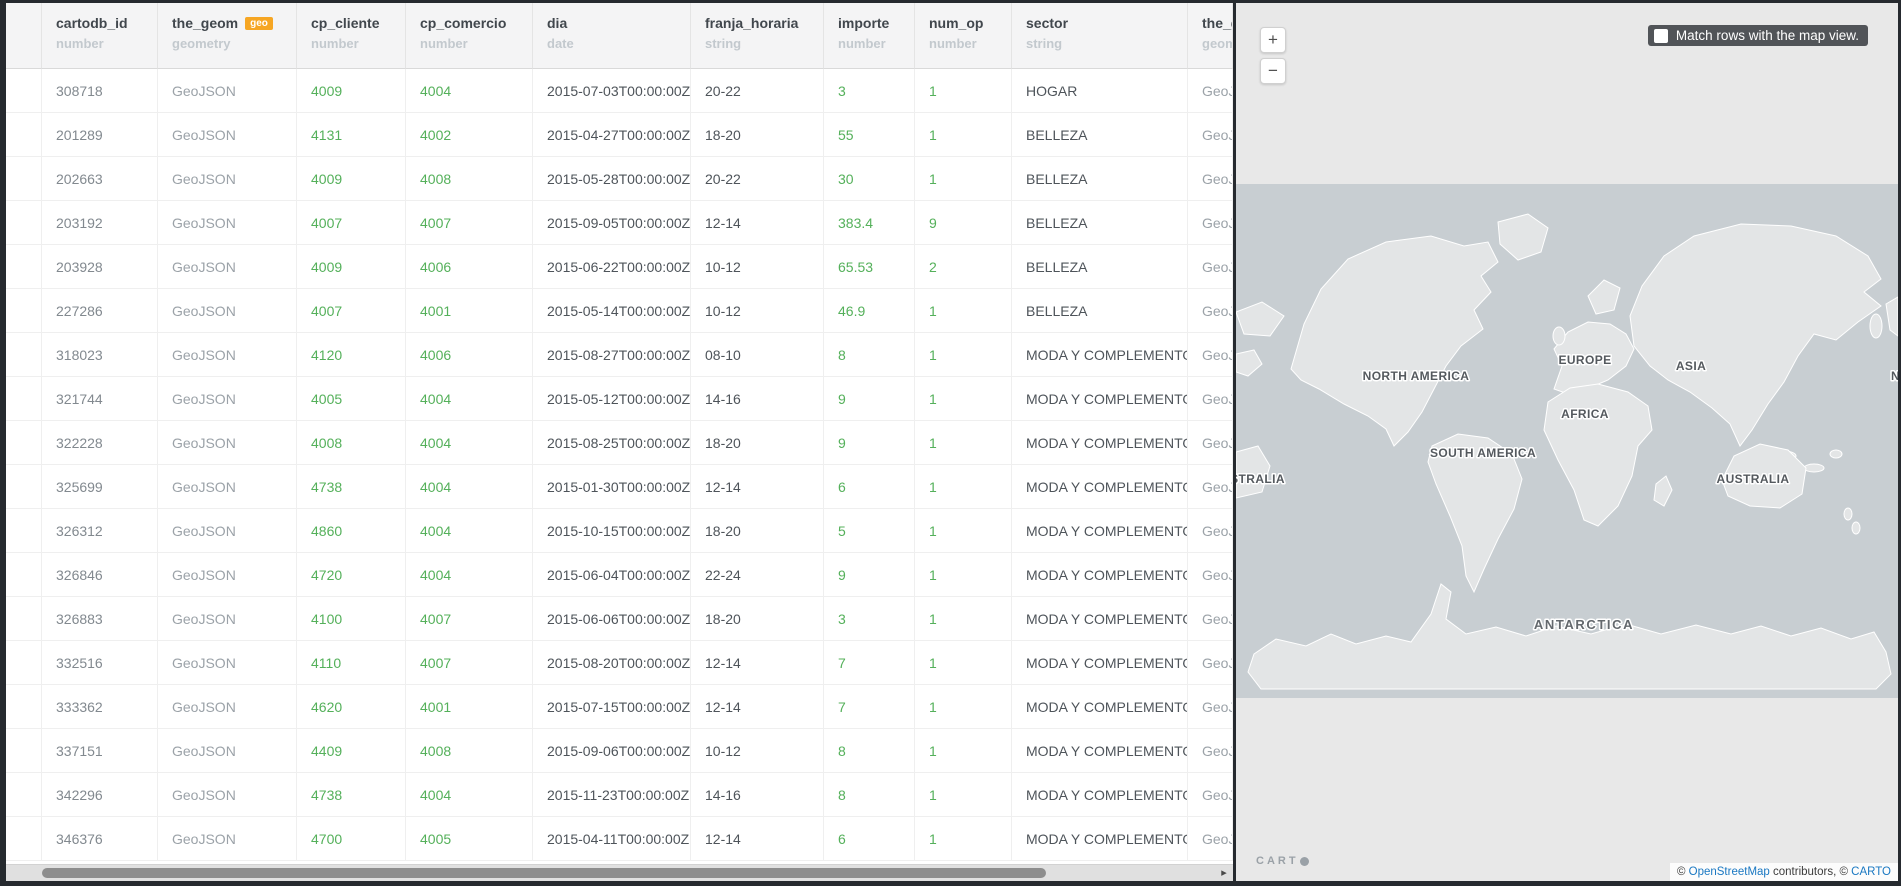 This screenshot has width=1901, height=886. Describe the element at coordinates (869, 36) in the screenshot. I see `column-header-importe: importe number` at that location.